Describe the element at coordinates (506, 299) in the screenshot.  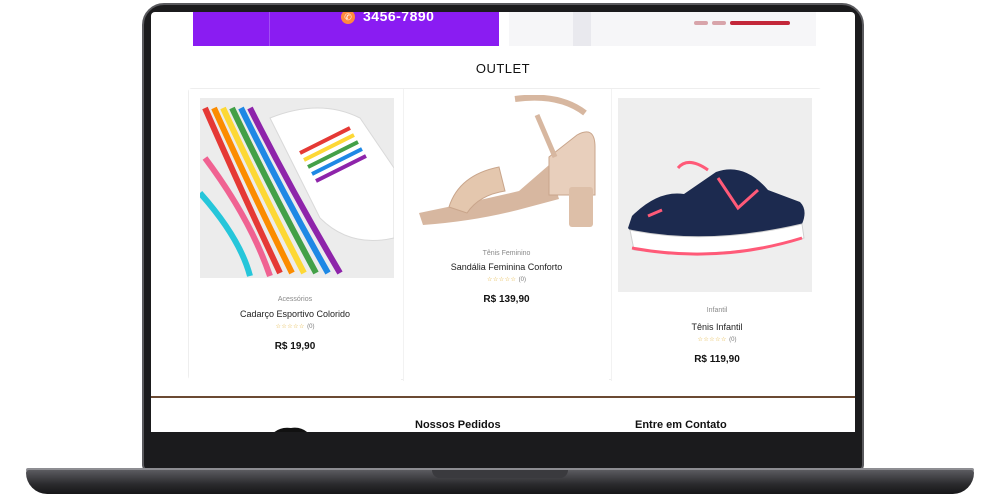
I see `product-price: R$ 139,90` at that location.